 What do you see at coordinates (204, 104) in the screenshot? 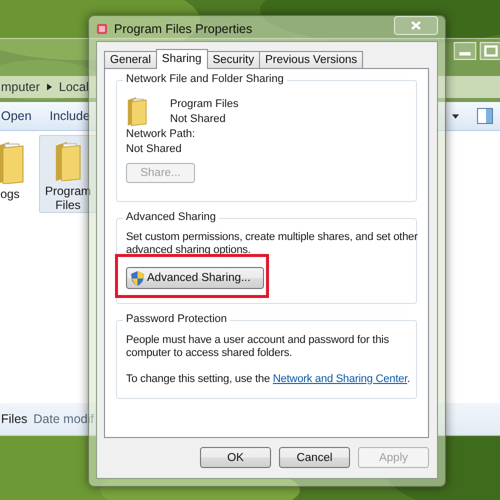
I see `folder-name: Program Files` at bounding box center [204, 104].